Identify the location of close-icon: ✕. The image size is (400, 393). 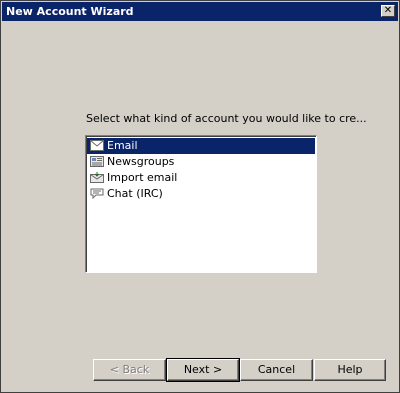
(388, 10).